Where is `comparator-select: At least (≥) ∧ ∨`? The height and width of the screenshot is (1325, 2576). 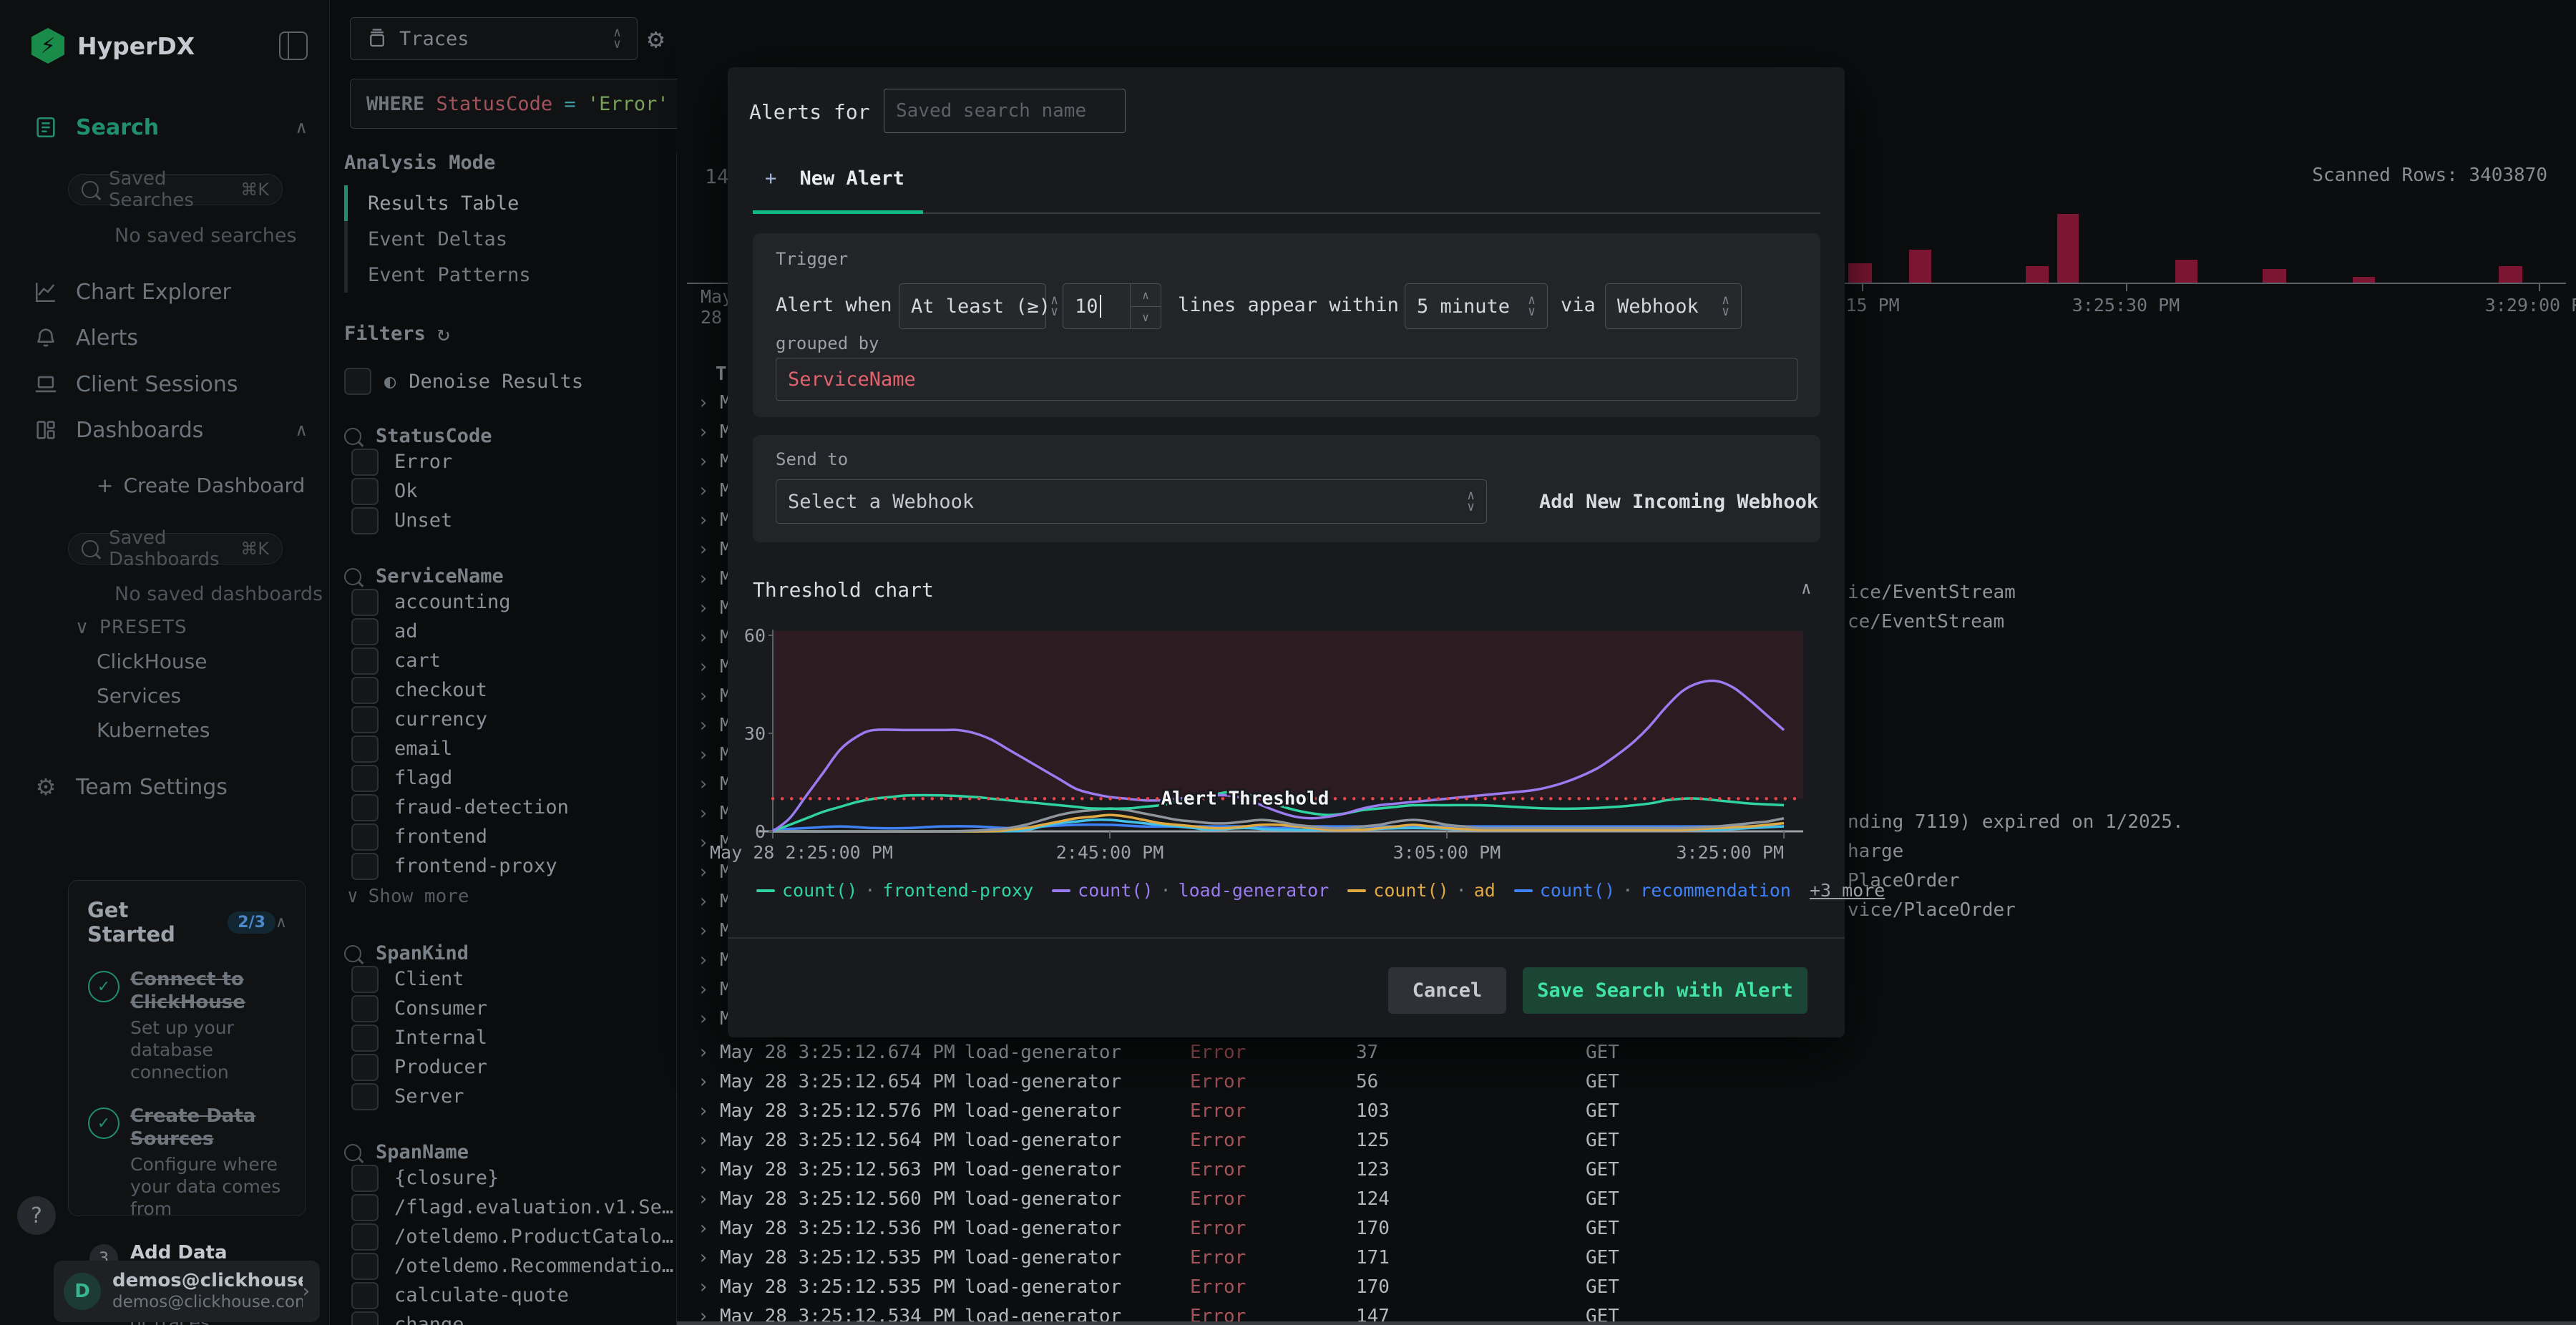
comparator-select: At least (≥) ∧ ∨ is located at coordinates (978, 306).